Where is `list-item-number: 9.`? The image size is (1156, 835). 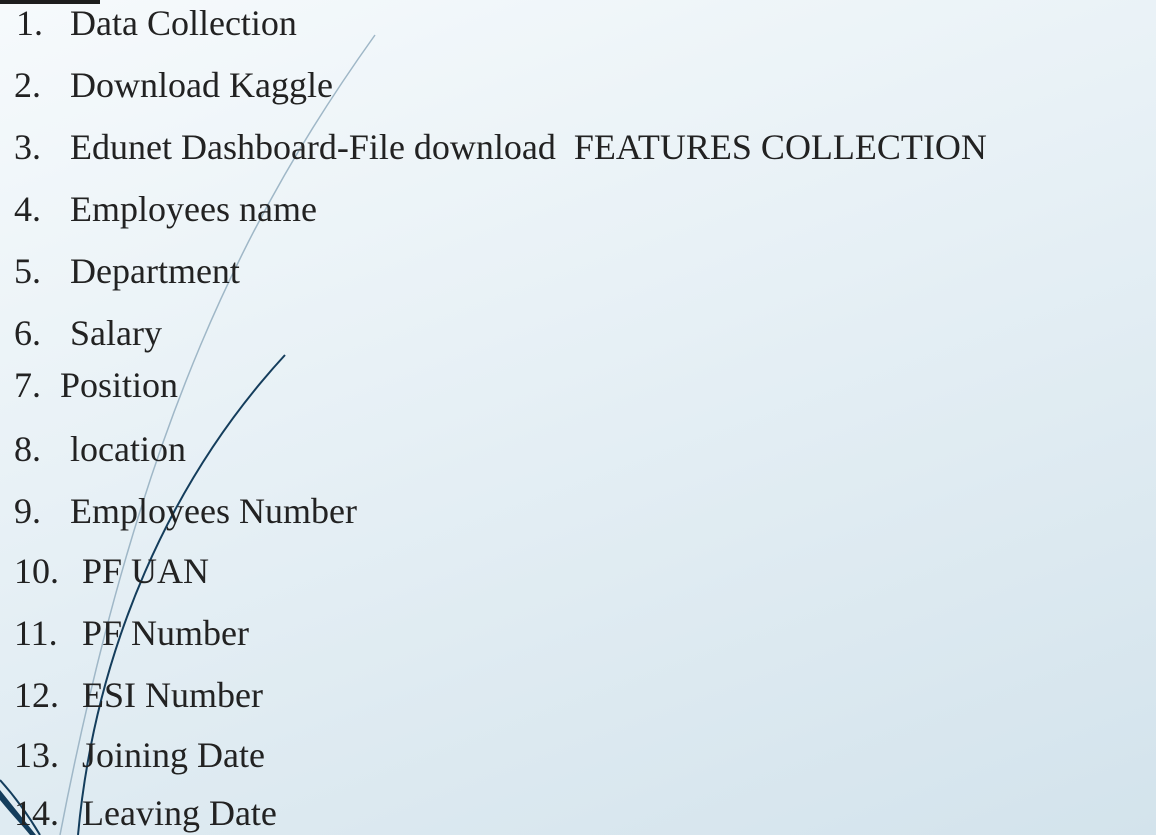 list-item-number: 9. is located at coordinates (27, 511).